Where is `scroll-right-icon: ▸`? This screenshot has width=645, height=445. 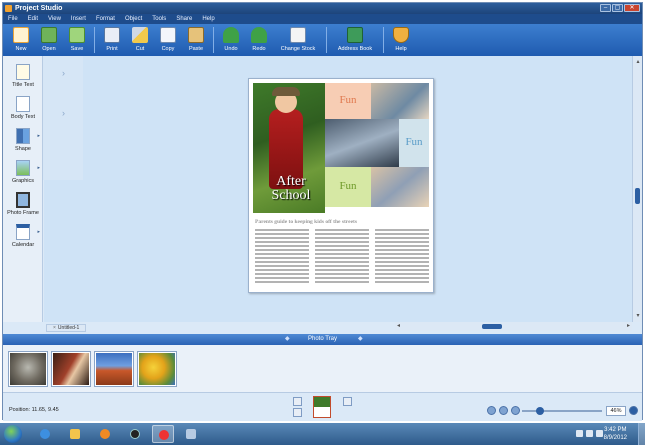
scroll-right-icon: ▸ is located at coordinates (628, 325).